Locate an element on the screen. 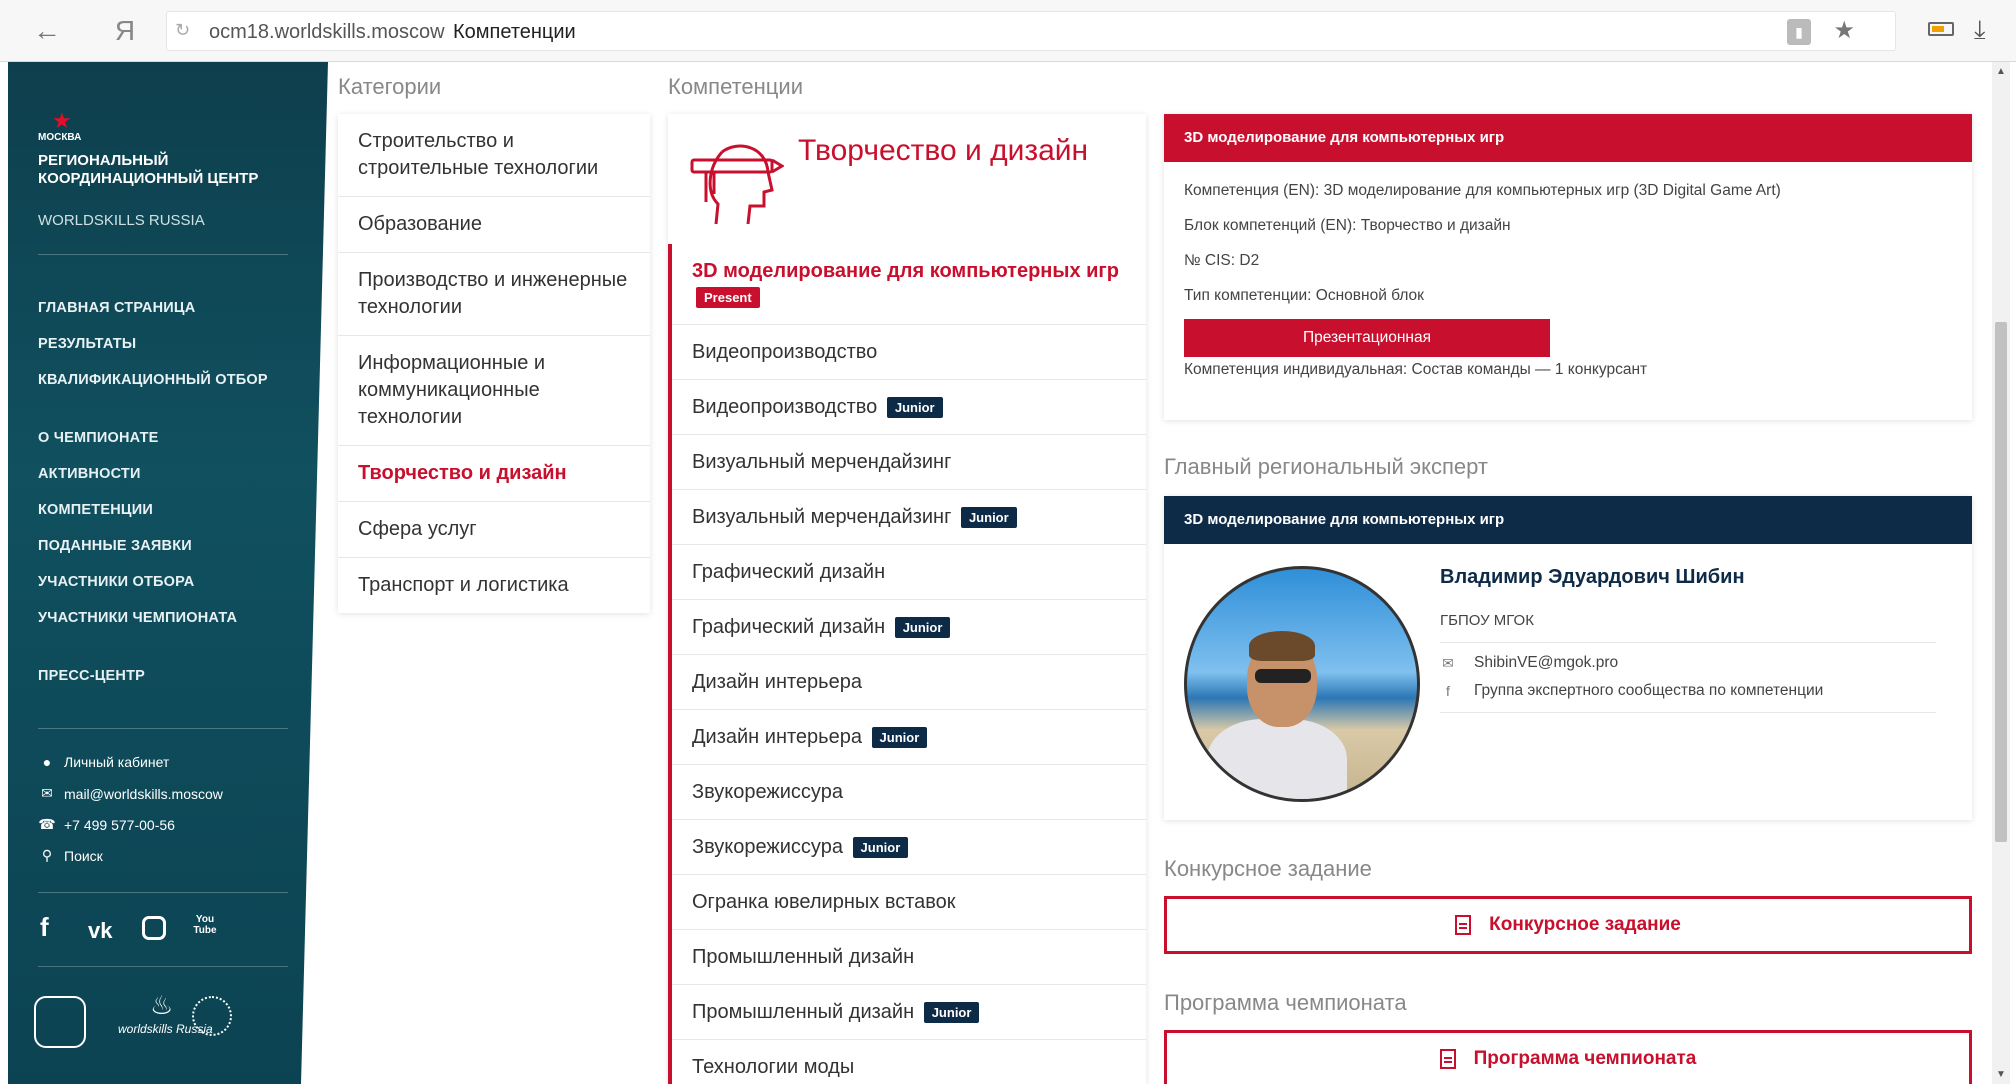 Image resolution: width=2016 pixels, height=1084 pixels. competency-item: Дизайн интерьера is located at coordinates (909, 682).